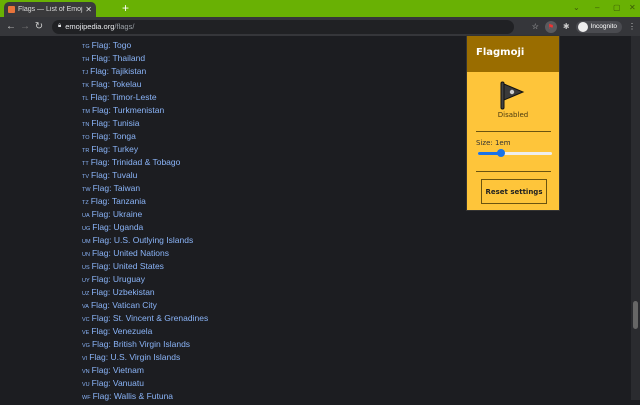 The height and width of the screenshot is (405, 640). I want to click on flag-code: VE, so click(86, 333).